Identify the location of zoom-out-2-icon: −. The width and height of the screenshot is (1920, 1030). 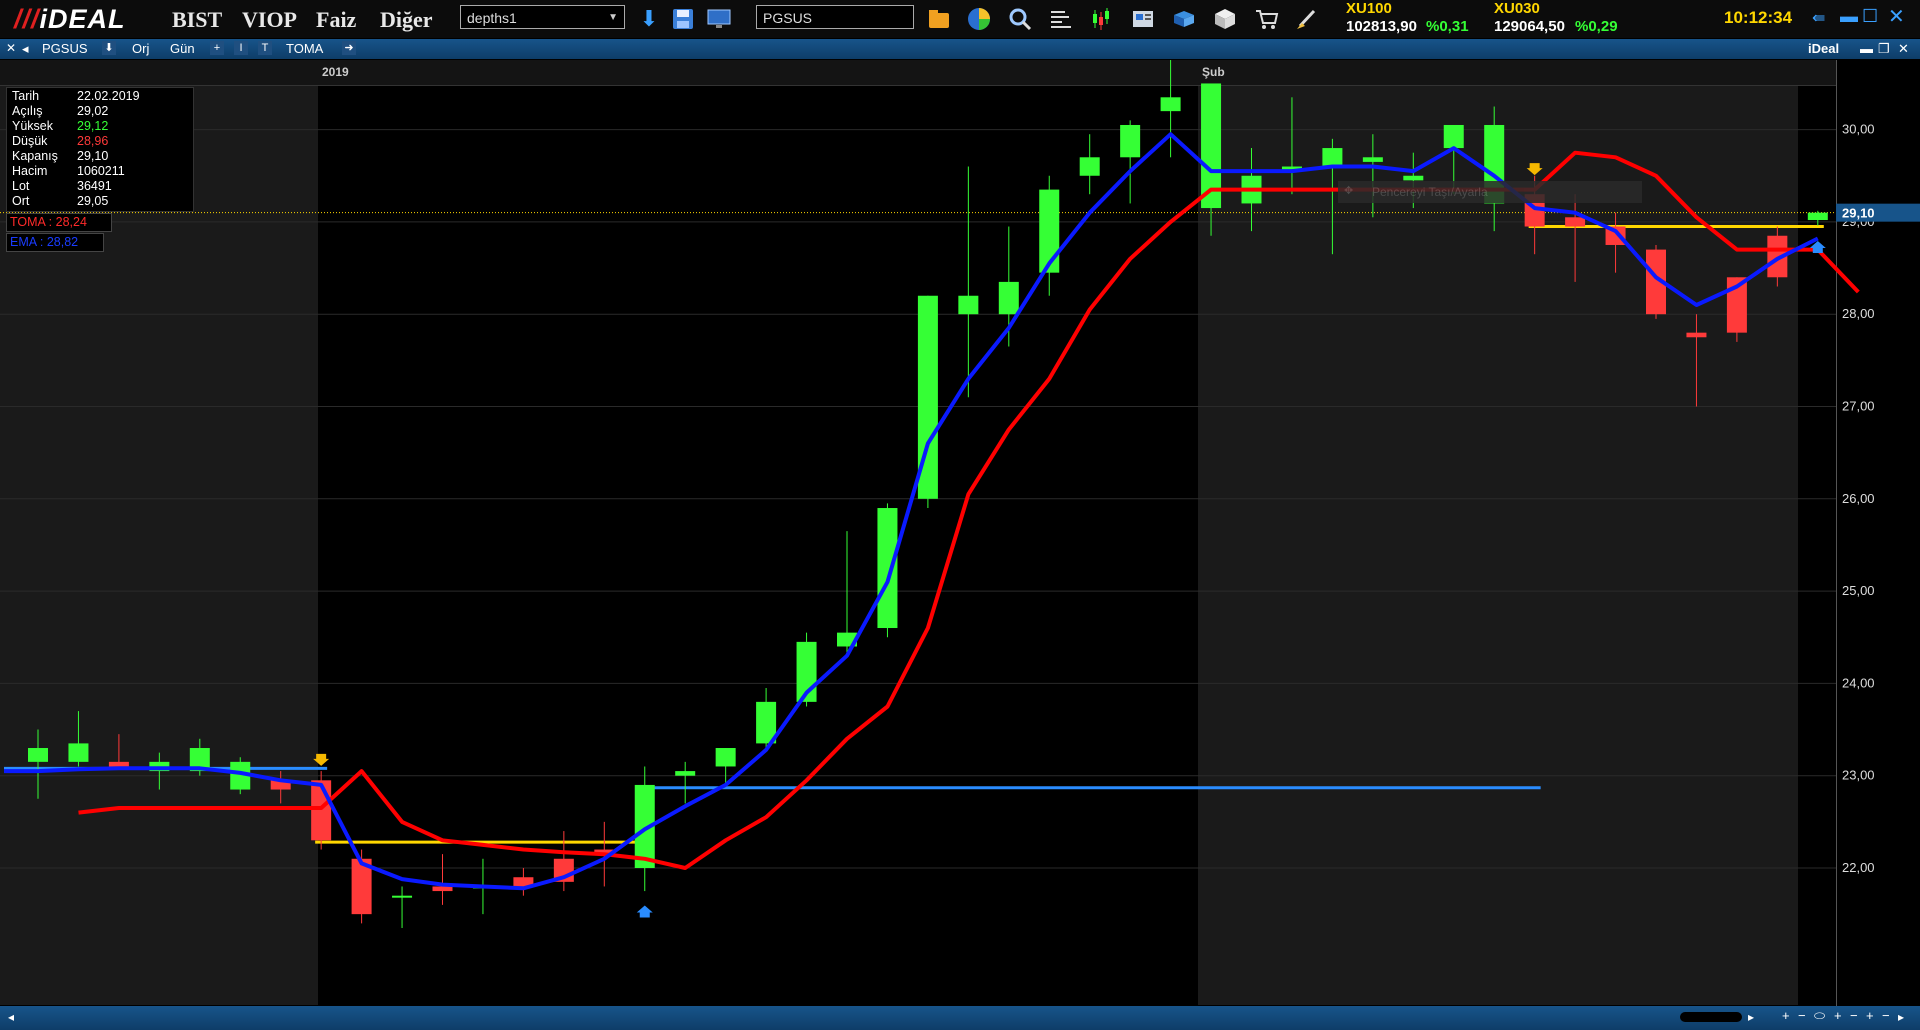
(1854, 1015).